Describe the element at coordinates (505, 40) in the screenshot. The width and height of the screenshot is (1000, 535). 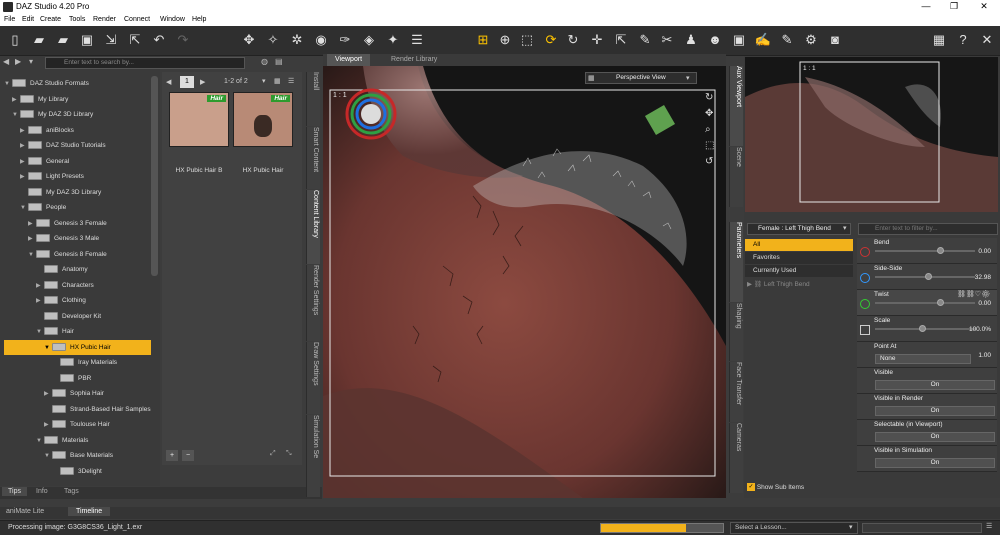
I see `active-pose-icon: ⊕` at that location.